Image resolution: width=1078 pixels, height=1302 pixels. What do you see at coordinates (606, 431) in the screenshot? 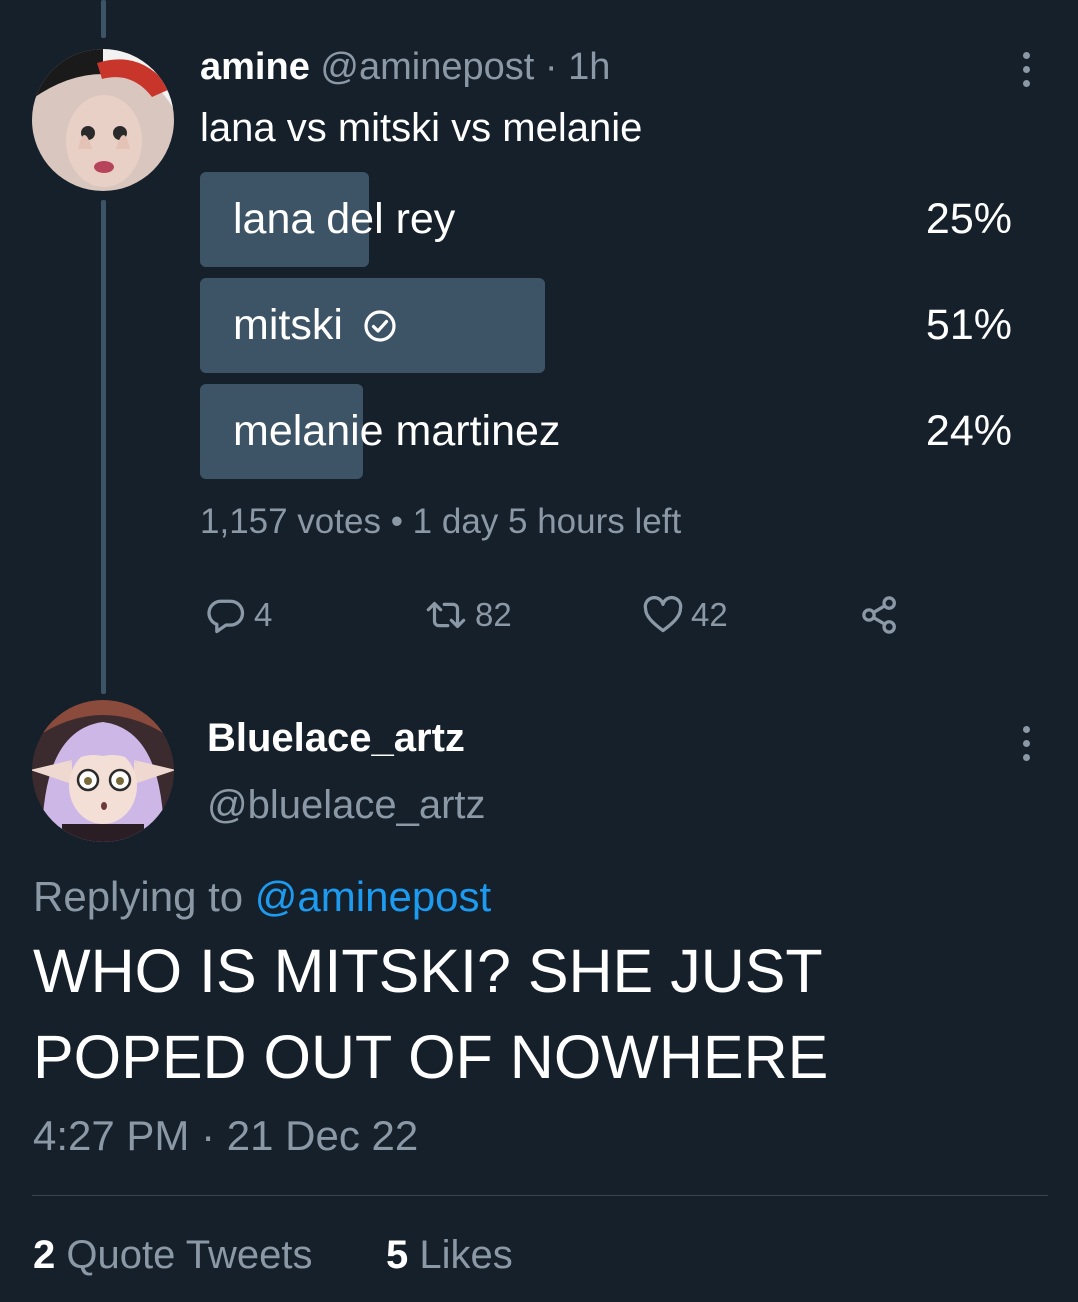
I see `poll-option-melanie: melanie martinez 24%` at bounding box center [606, 431].